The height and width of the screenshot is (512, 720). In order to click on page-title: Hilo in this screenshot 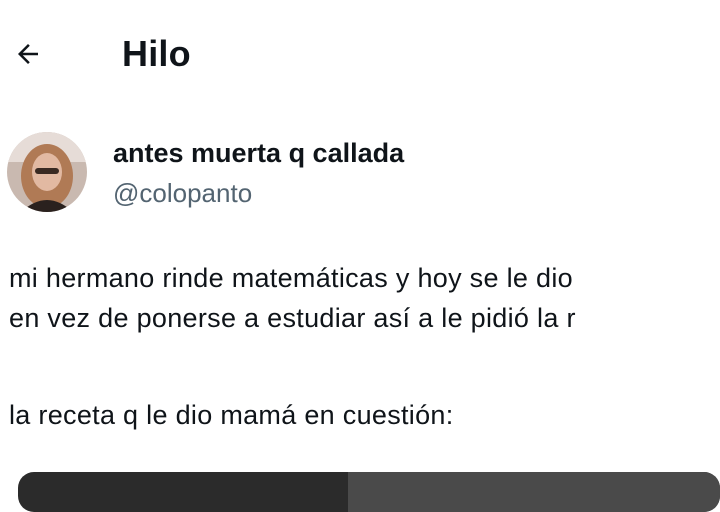, I will do `click(156, 53)`.